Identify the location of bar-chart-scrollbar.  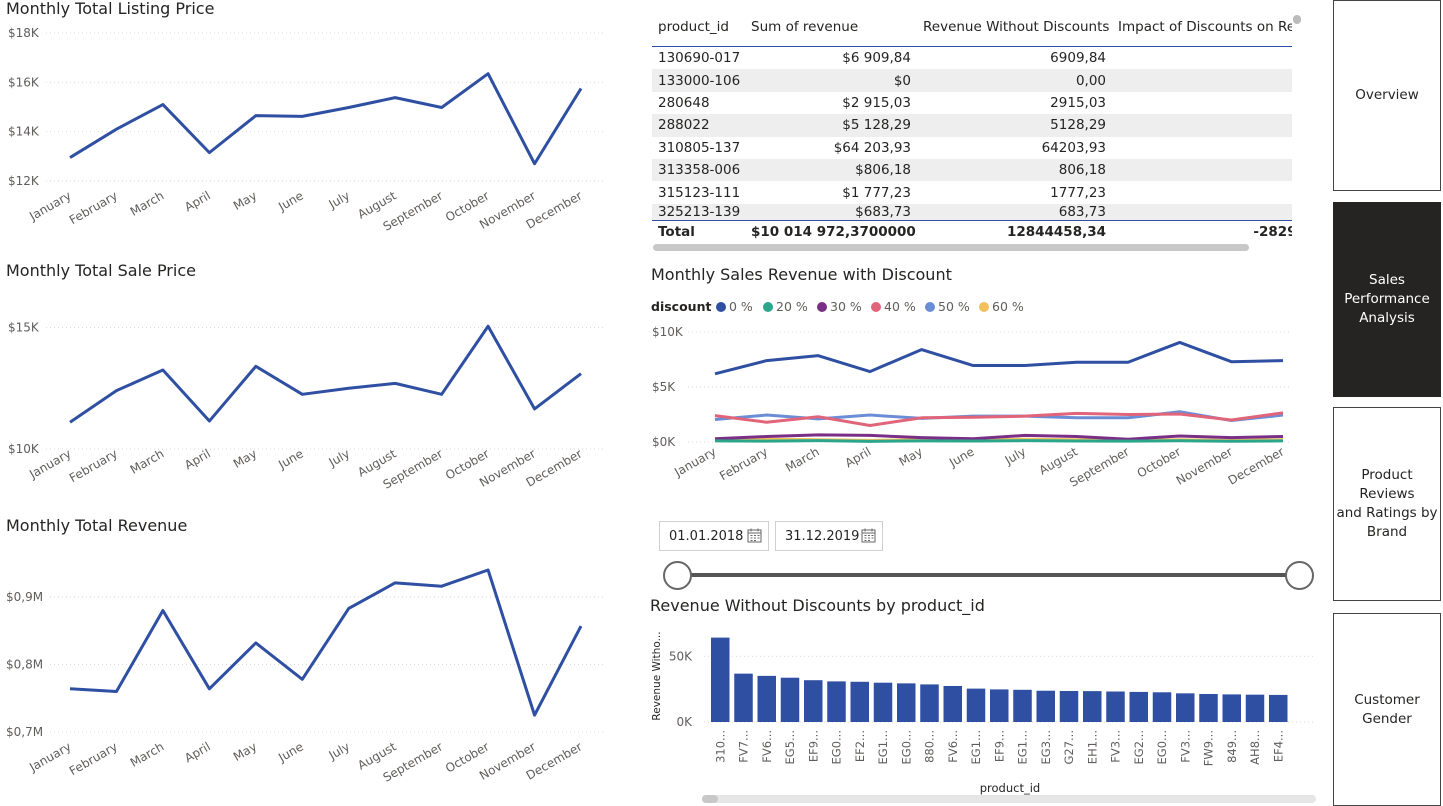
(1009, 799).